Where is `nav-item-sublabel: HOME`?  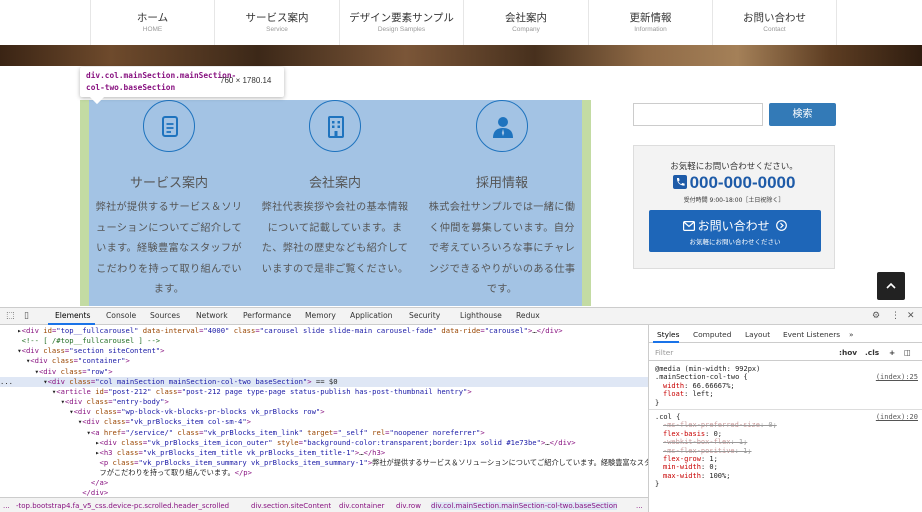 nav-item-sublabel: HOME is located at coordinates (152, 29).